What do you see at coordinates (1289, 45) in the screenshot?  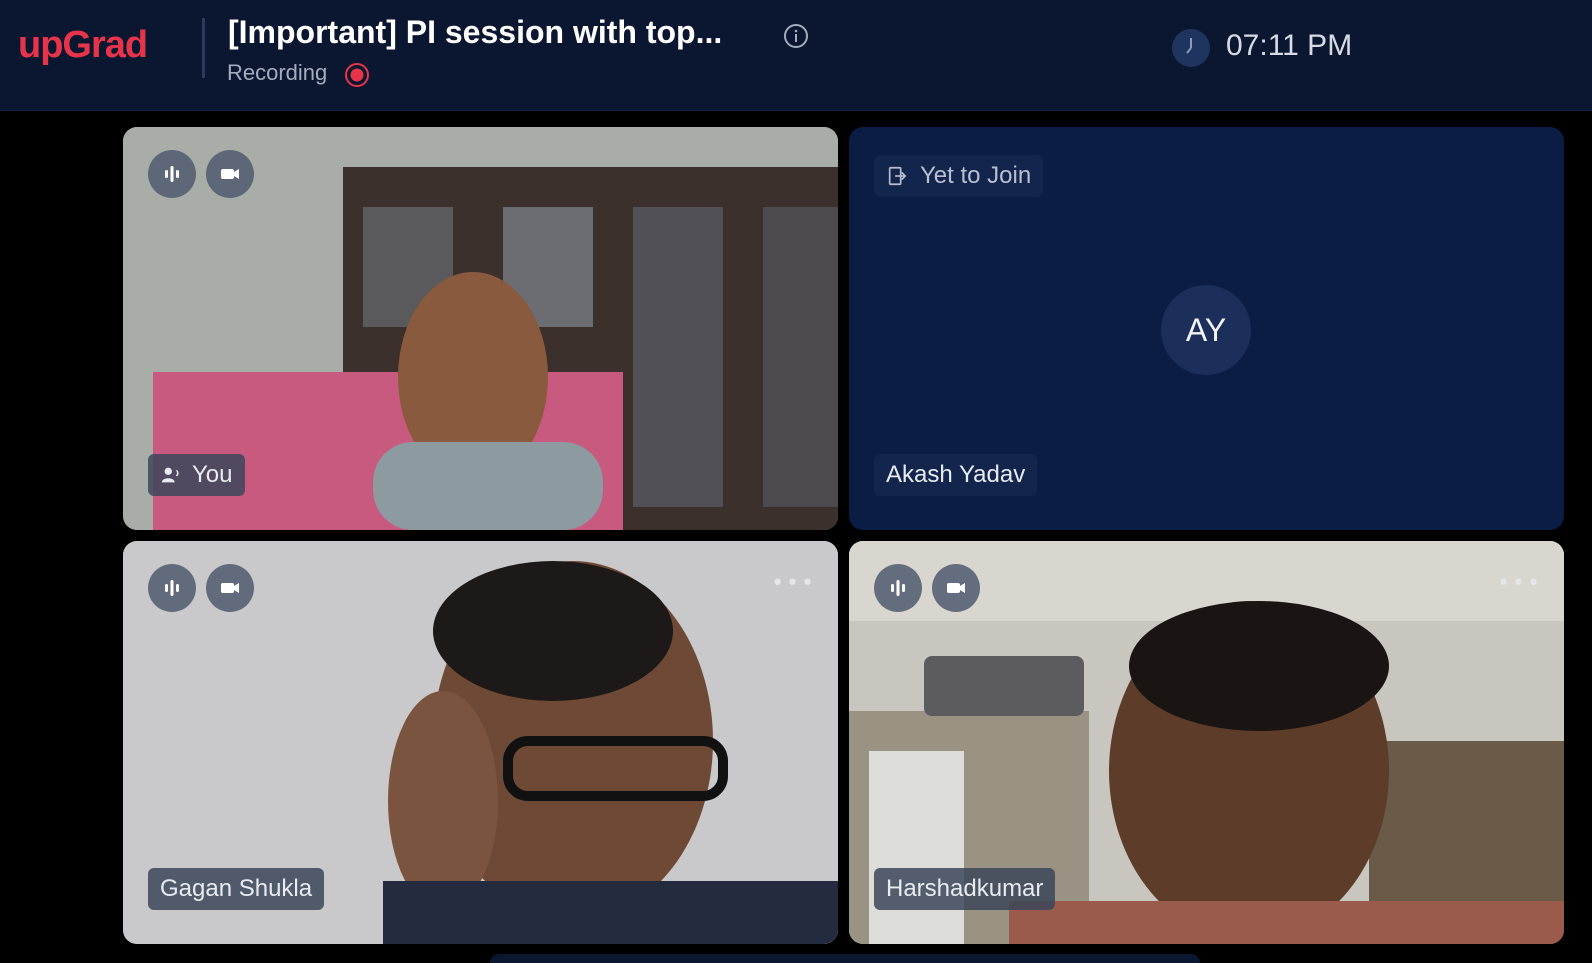 I see `current-time: 07:11 PM` at bounding box center [1289, 45].